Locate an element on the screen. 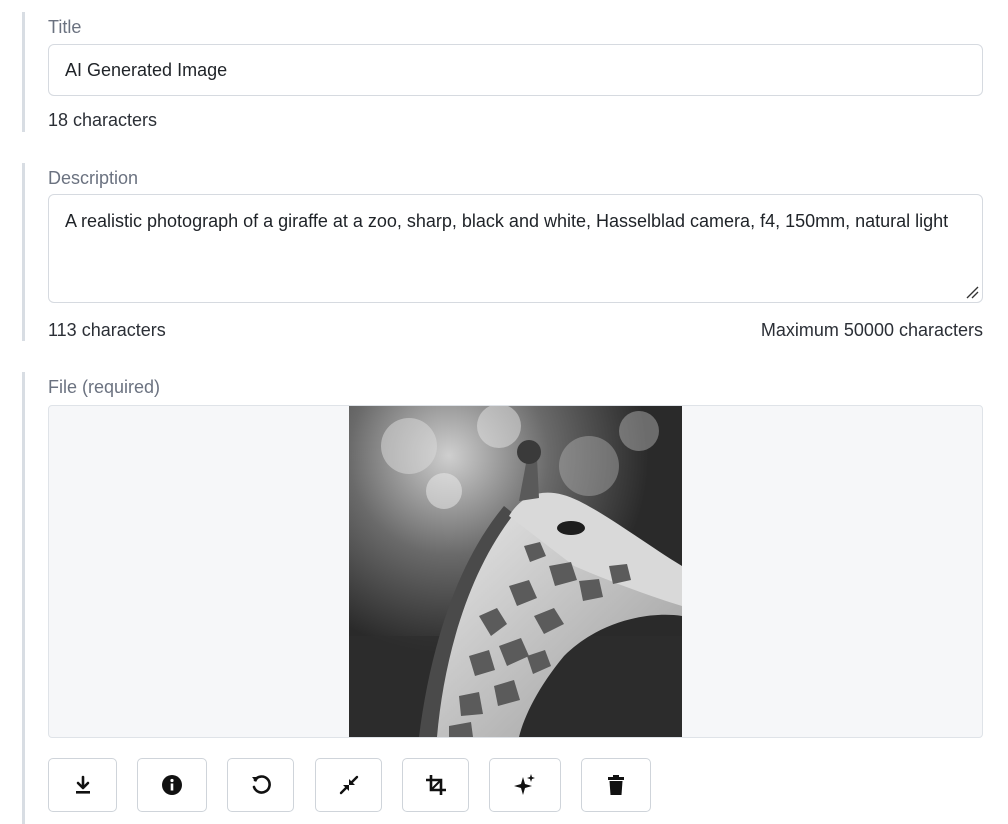 This screenshot has width=1008, height=824. title-hints: 18 characters is located at coordinates (515, 120).